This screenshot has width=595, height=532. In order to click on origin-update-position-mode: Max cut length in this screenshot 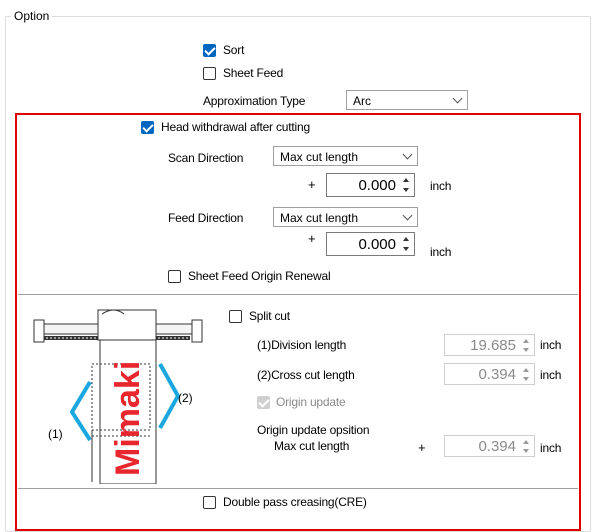, I will do `click(312, 446)`.